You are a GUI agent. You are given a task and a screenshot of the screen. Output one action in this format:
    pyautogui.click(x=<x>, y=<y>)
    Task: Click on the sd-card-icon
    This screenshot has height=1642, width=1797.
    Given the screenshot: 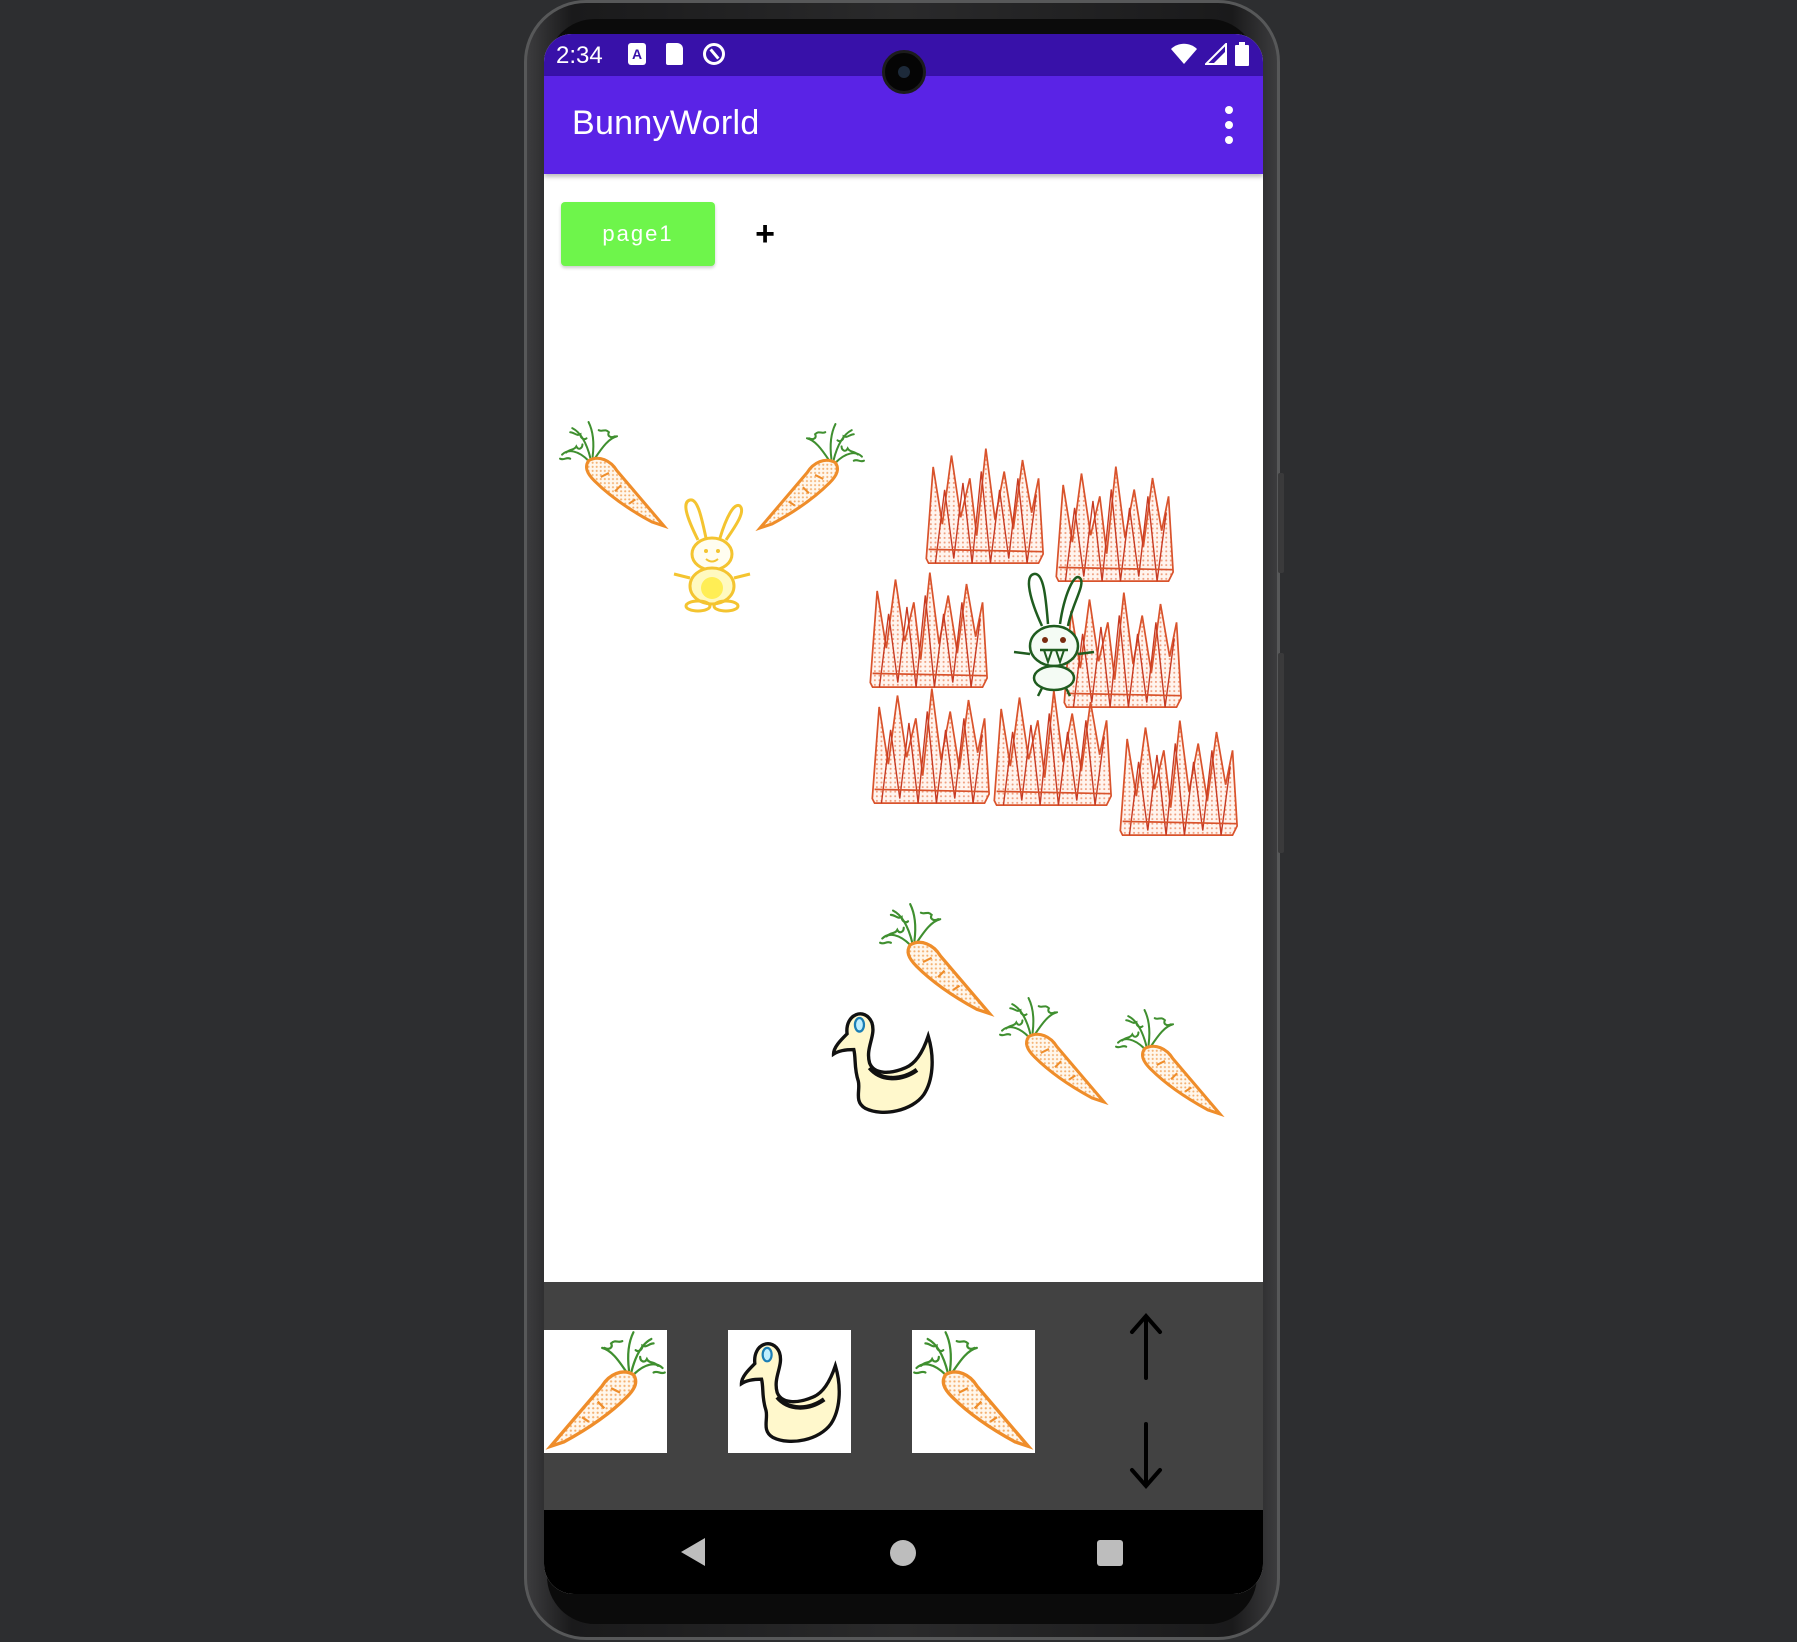 What is the action you would take?
    pyautogui.click(x=674, y=54)
    